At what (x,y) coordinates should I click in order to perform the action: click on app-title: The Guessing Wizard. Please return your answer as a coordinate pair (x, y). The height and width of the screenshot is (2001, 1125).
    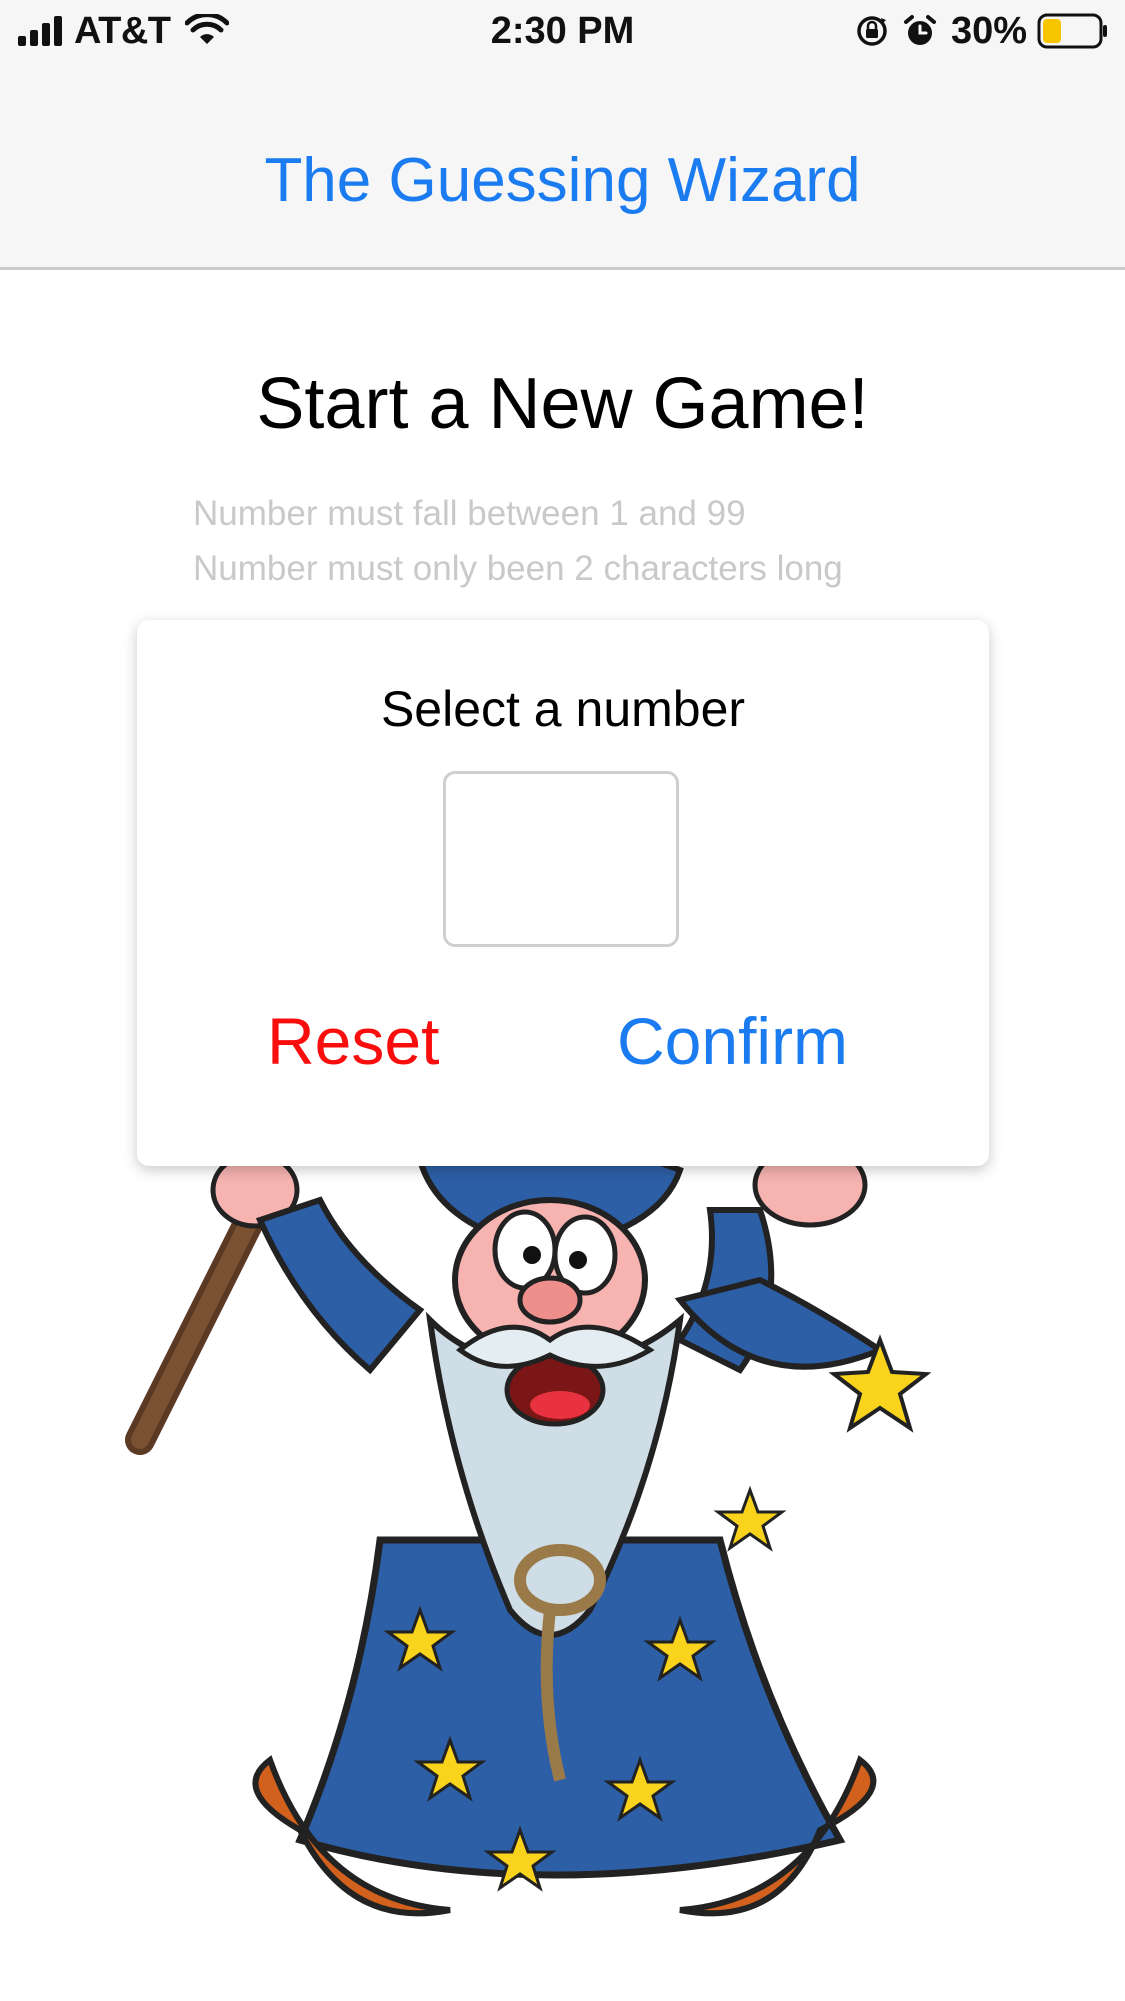
    Looking at the image, I should click on (562, 180).